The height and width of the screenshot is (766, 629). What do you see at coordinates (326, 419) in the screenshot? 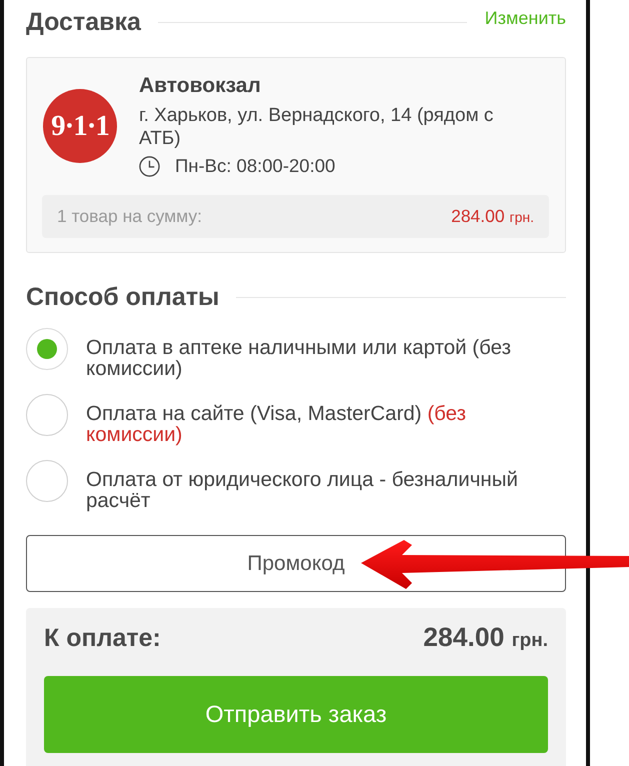
I see `payment-option-label: Оплата на сайте (Visa, MasterCard) (без комиссии)` at bounding box center [326, 419].